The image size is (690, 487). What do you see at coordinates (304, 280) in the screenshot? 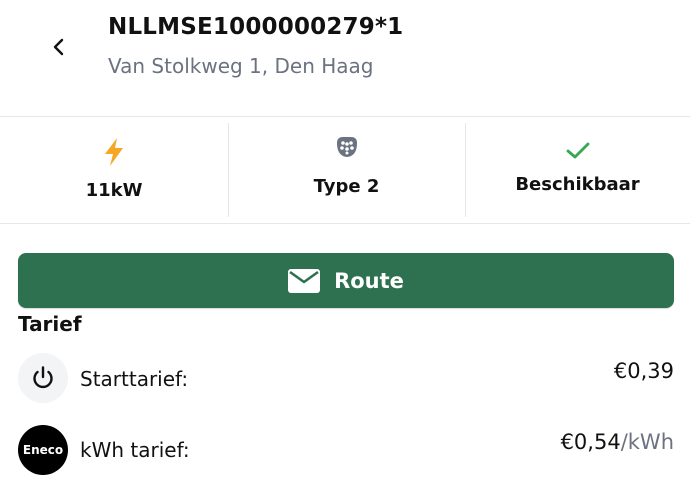
I see `mail-icon` at bounding box center [304, 280].